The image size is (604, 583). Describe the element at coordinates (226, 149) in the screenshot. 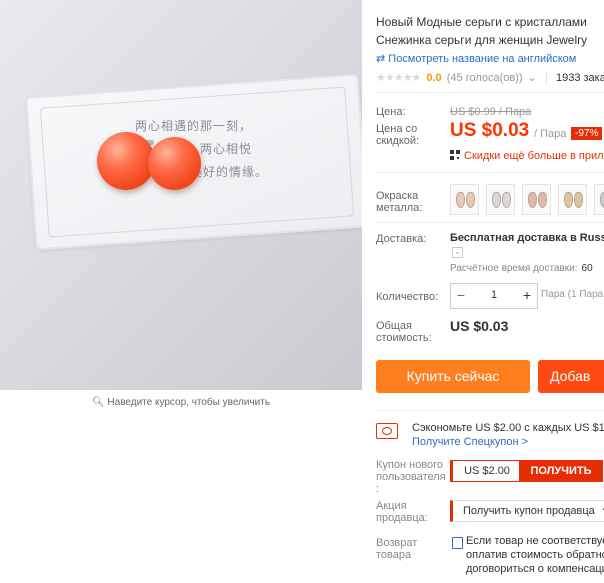

I see `image-text-line2: 两心相悦` at that location.